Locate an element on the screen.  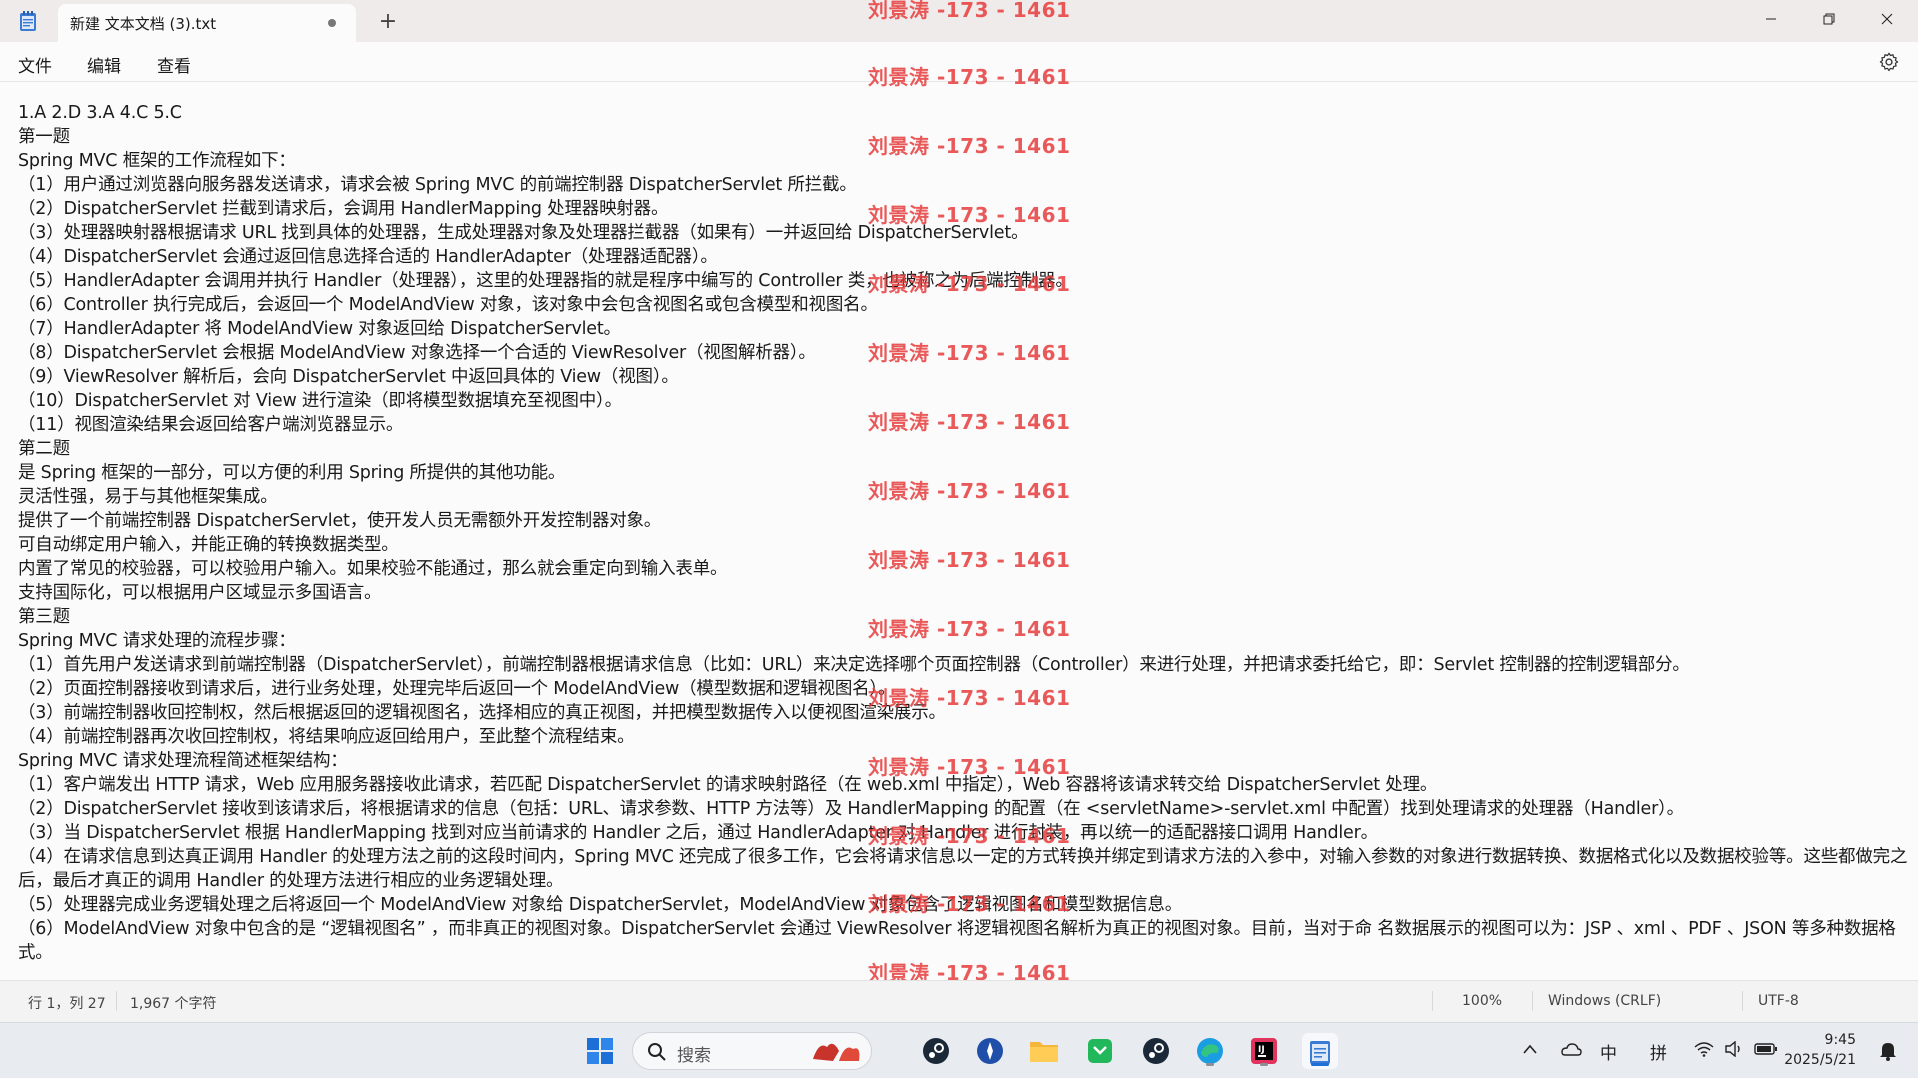
volume-icon is located at coordinates (1734, 1049).